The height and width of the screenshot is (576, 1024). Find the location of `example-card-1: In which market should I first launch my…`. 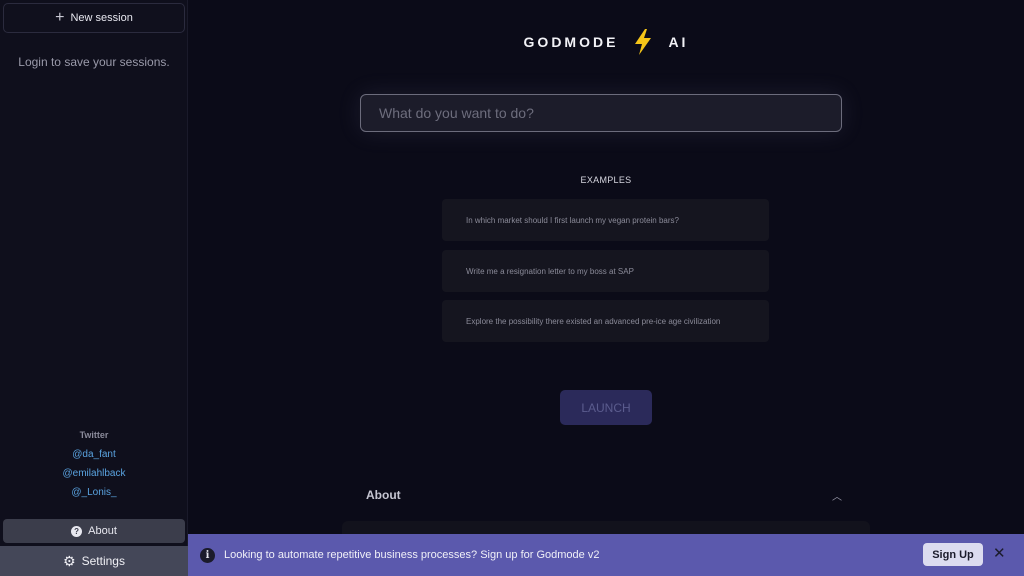

example-card-1: In which market should I first launch my… is located at coordinates (605, 220).